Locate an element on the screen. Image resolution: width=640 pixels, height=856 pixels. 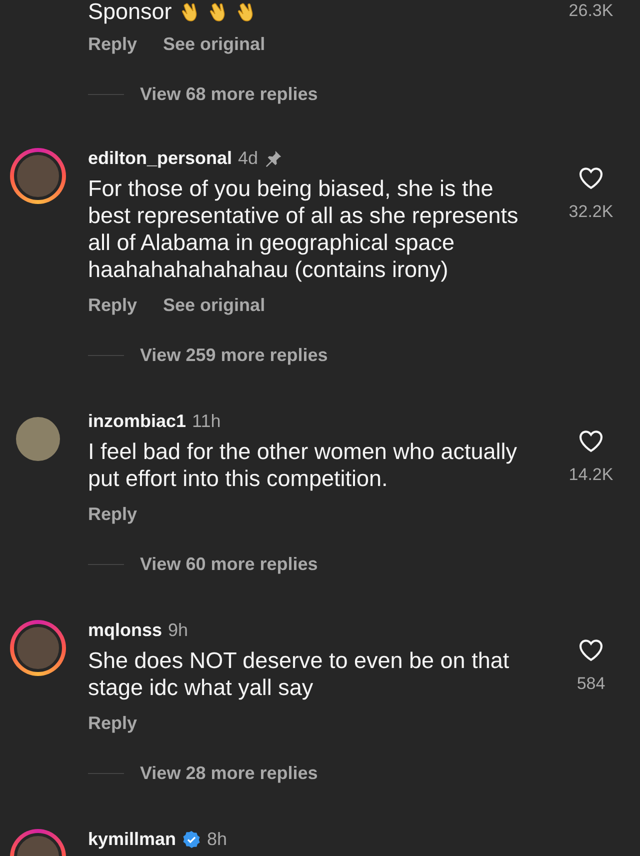
view-replies-link: View 68 more replies is located at coordinates (229, 94).